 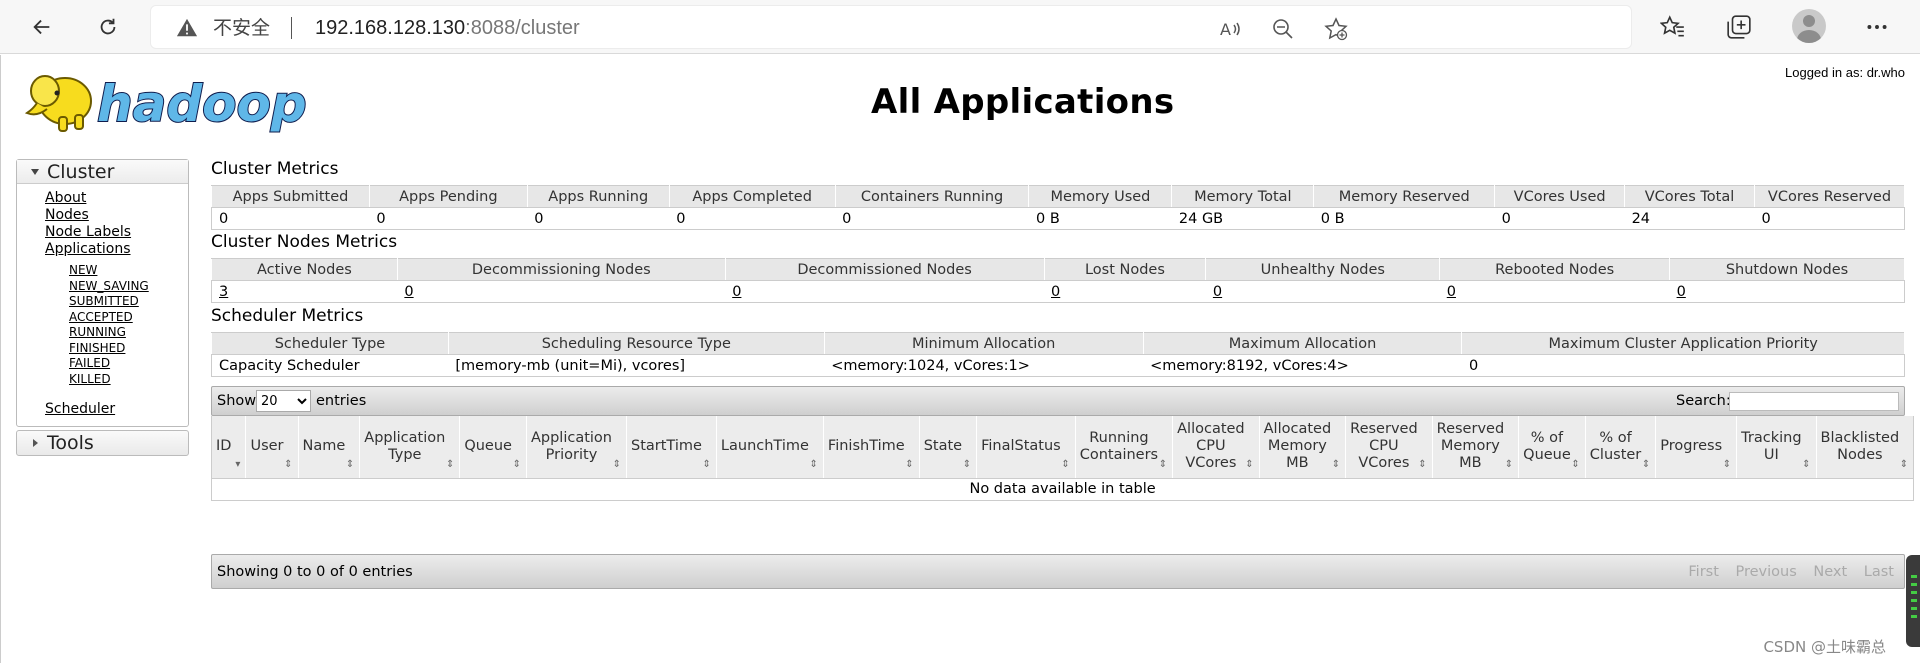 I want to click on collections-icon, so click(x=1739, y=27).